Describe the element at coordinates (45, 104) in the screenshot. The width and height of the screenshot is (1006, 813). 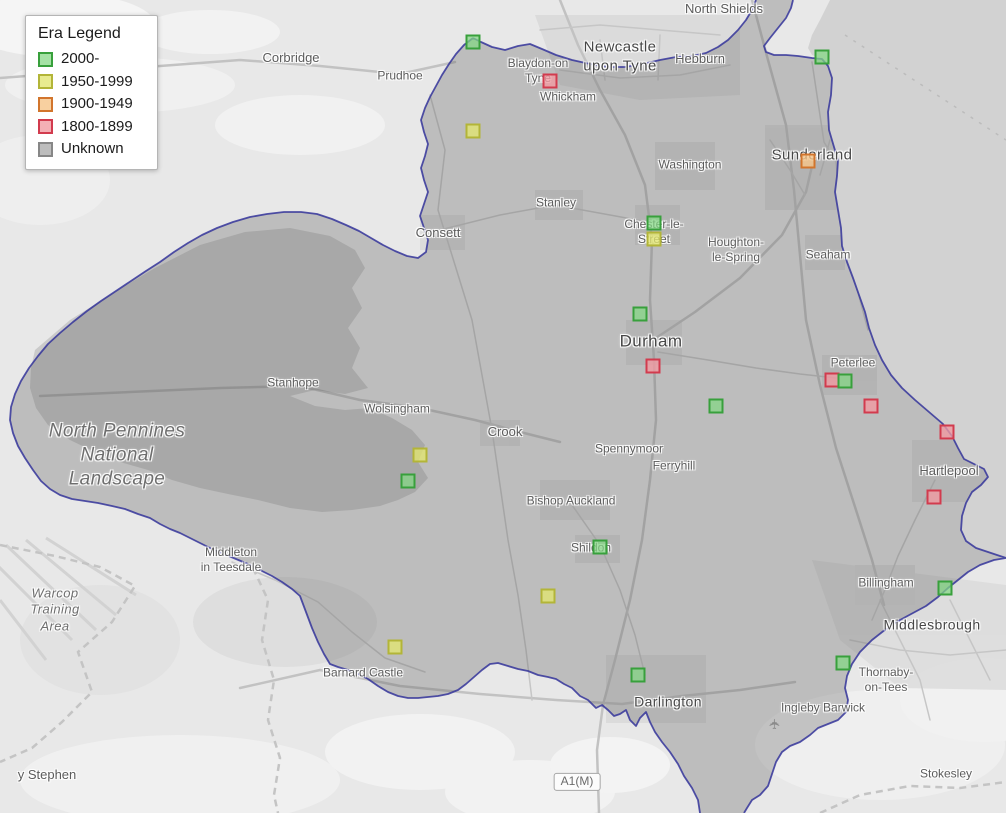
I see `legend-swatch-1900` at that location.